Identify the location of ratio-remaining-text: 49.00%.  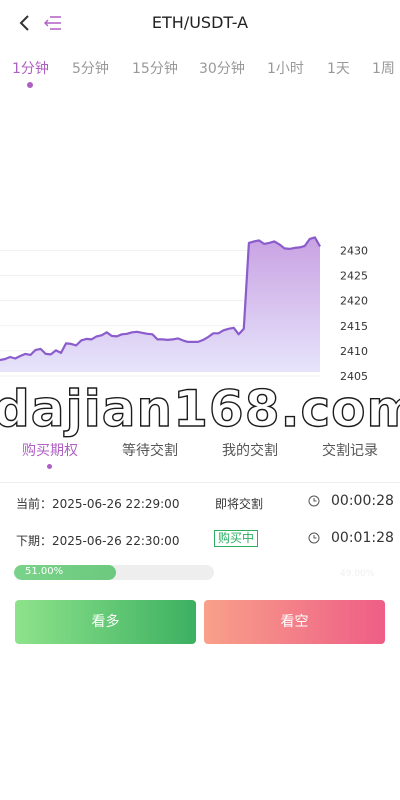
(357, 574).